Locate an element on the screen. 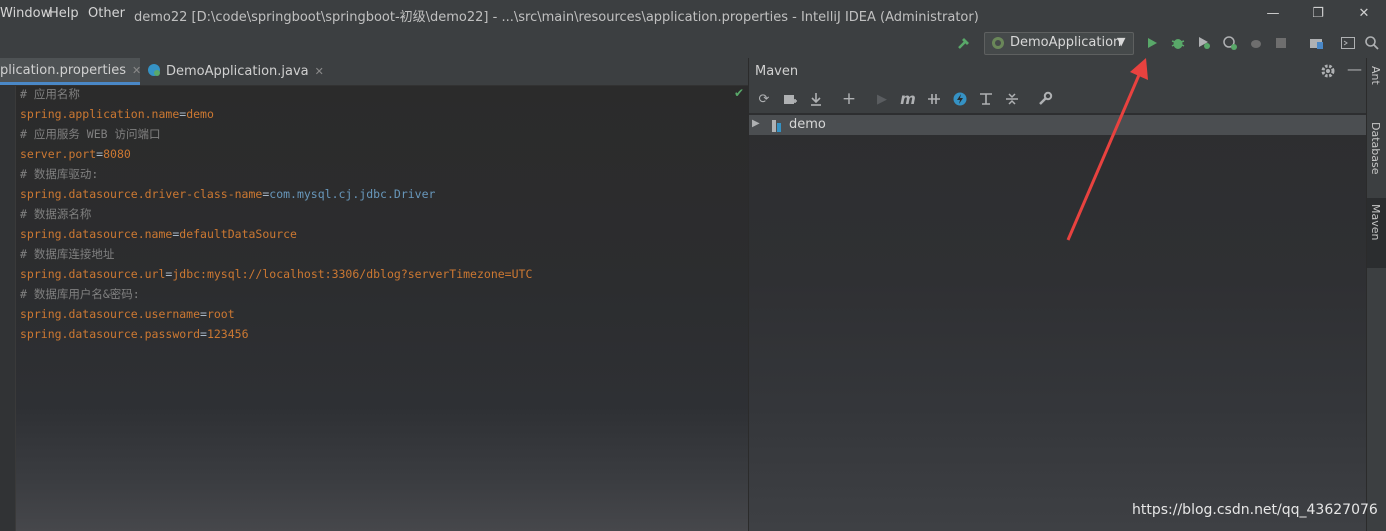 This screenshot has height=531, width=1386. code-comment-line: # 数据库驱动: is located at coordinates (59, 174).